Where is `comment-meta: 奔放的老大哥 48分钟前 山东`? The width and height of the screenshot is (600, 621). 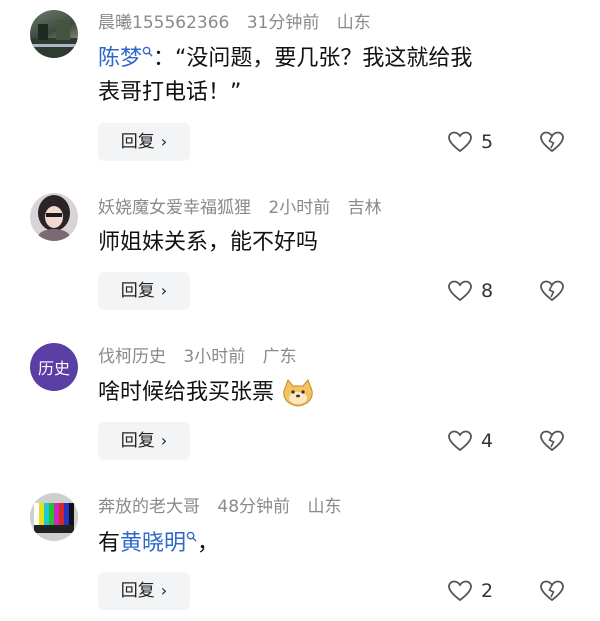 comment-meta: 奔放的老大哥 48分钟前 山东 is located at coordinates (225, 507).